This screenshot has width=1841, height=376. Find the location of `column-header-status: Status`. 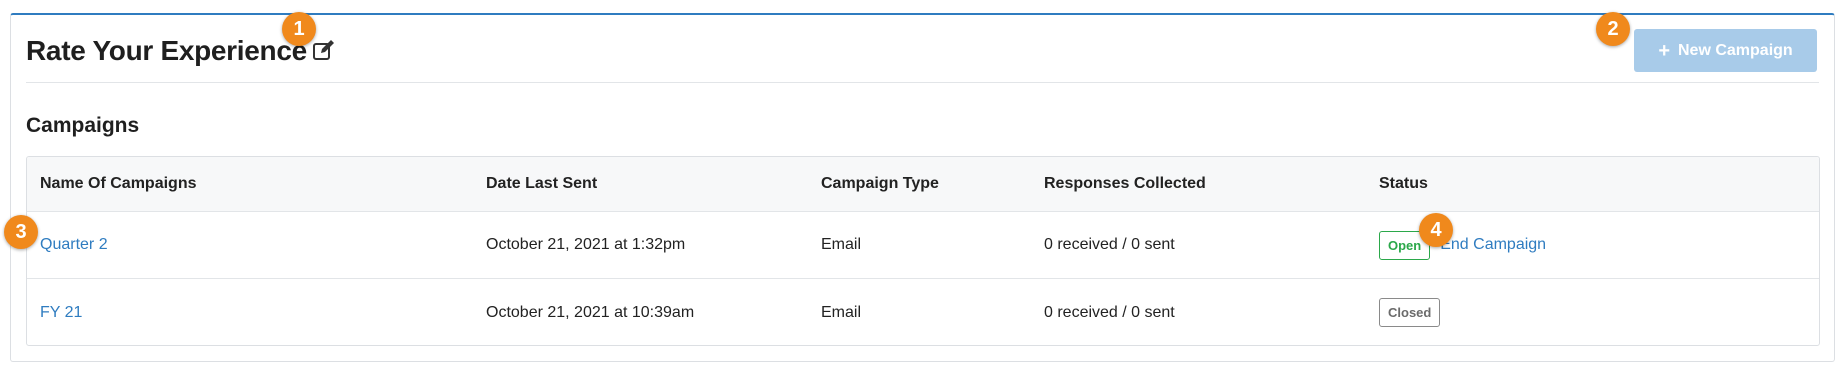

column-header-status: Status is located at coordinates (1403, 183).